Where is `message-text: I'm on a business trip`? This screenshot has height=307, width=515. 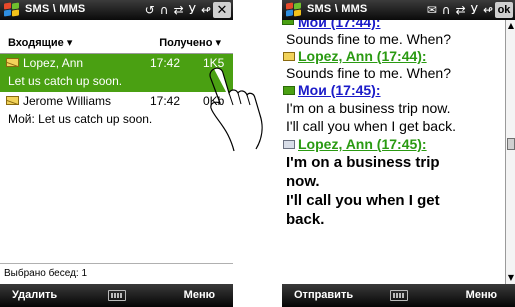 message-text: I'm on a business trip is located at coordinates (363, 162).